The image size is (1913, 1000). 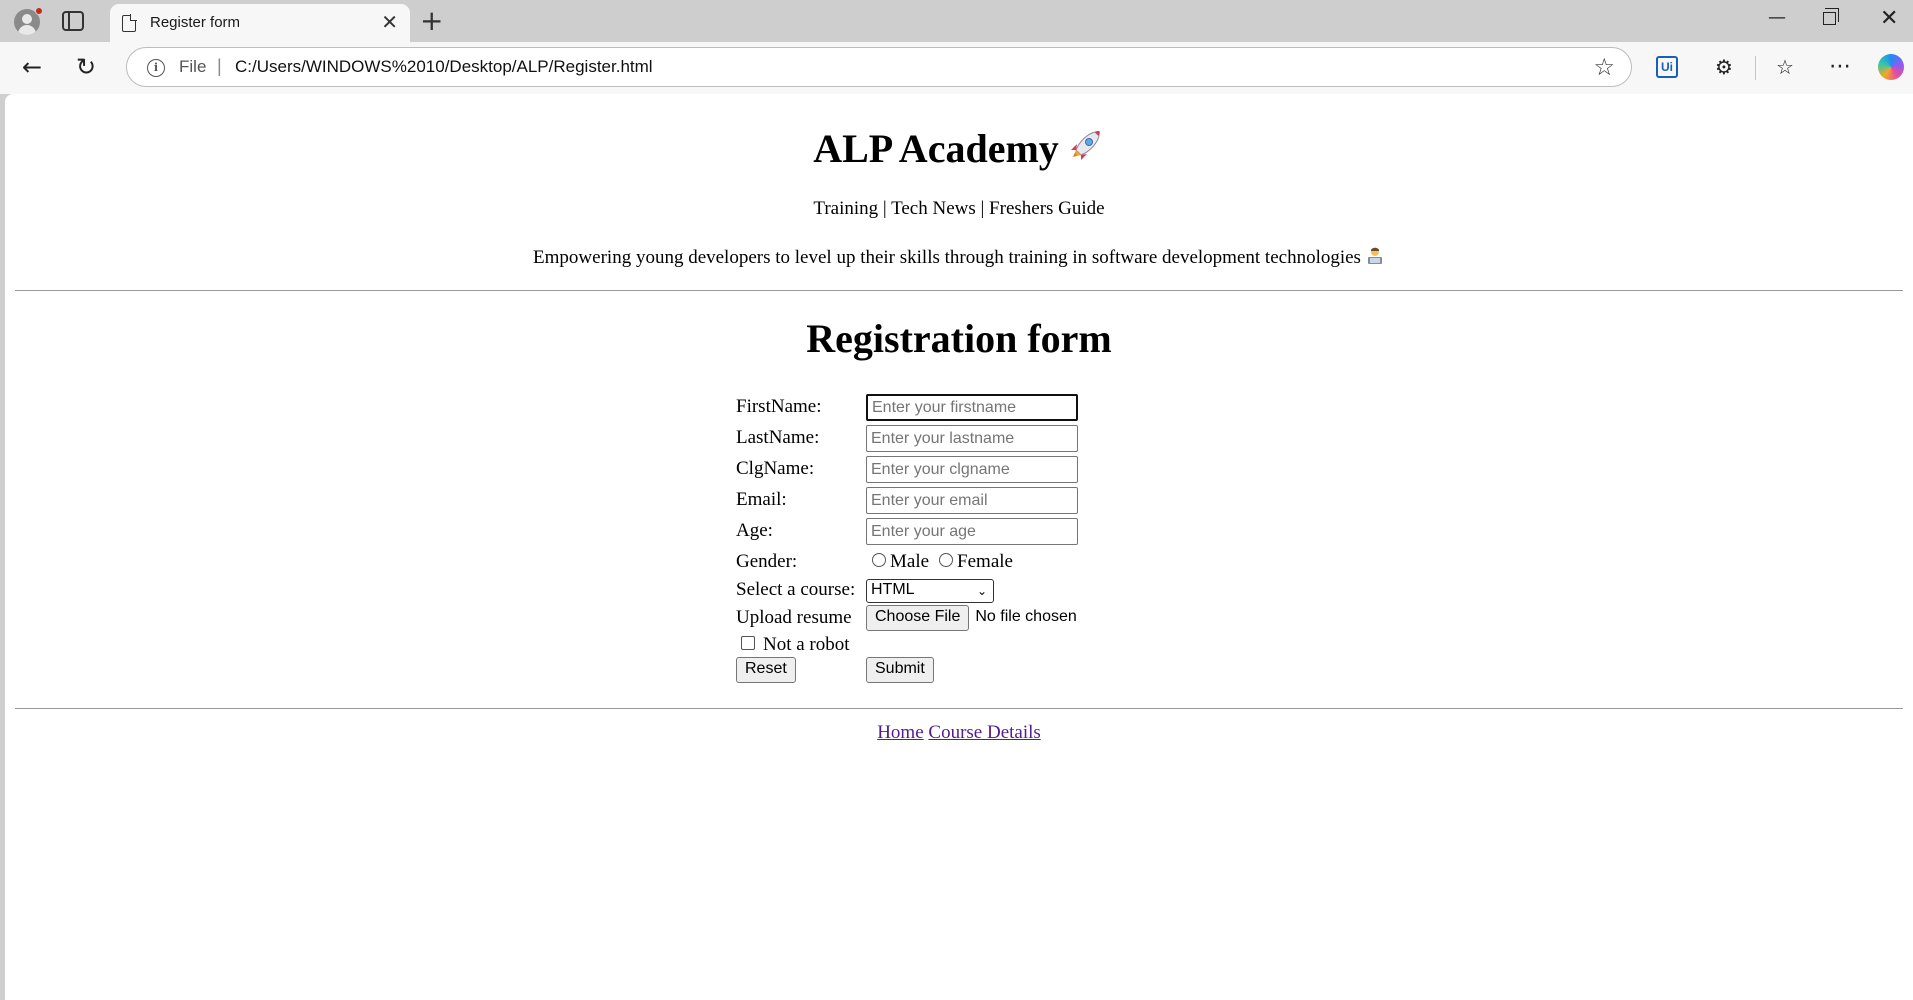 What do you see at coordinates (893, 589) in the screenshot?
I see `course-selected-value: HTML` at bounding box center [893, 589].